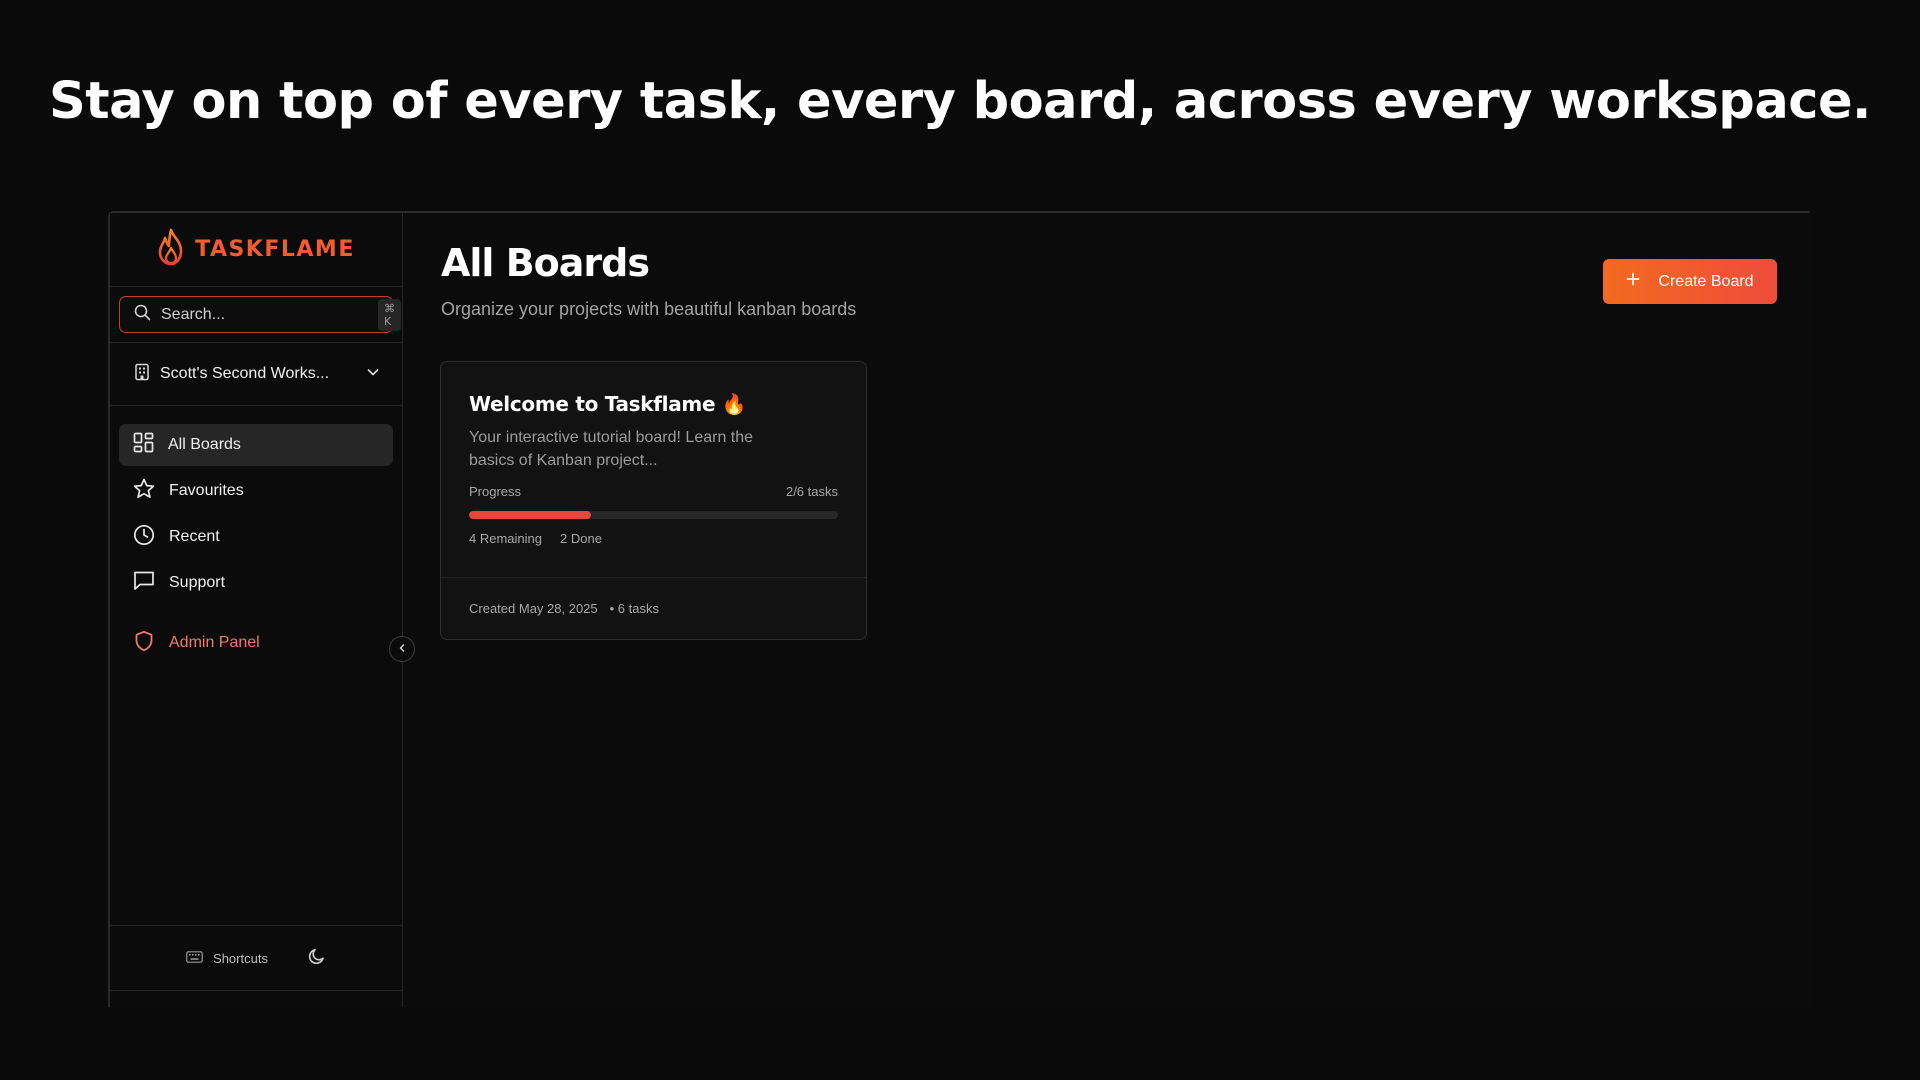 This screenshot has height=1080, width=1920. I want to click on brand-logo: TASKFLAME, so click(256, 250).